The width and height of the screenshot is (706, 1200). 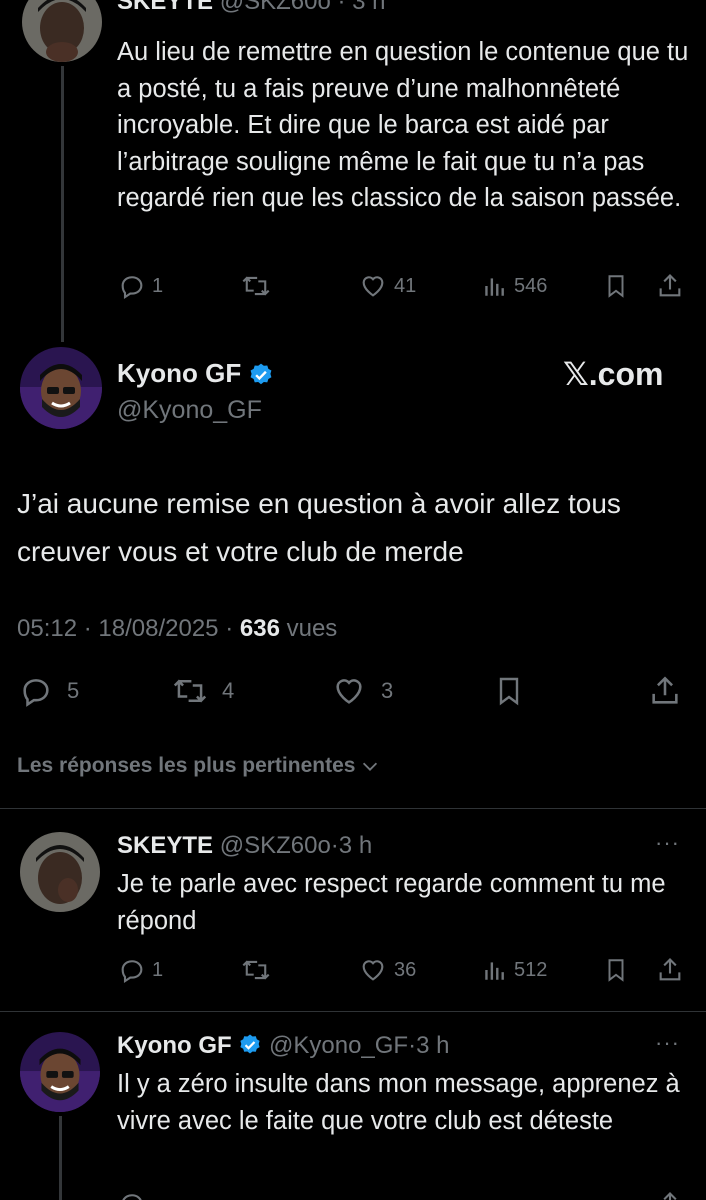 I want to click on main-author: Kyono GF, so click(x=195, y=373).